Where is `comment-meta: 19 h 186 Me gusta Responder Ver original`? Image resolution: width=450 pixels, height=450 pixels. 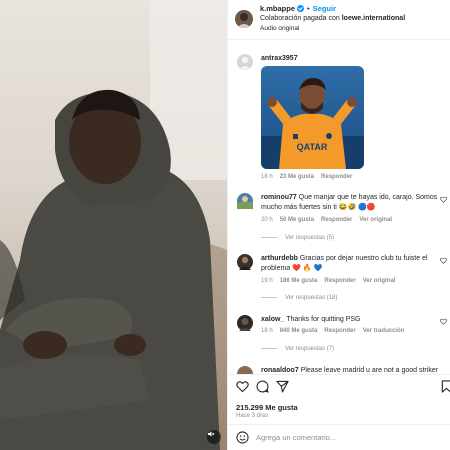
comment-meta: 19 h 186 Me gusta Responder Ver original is located at coordinates (331, 281).